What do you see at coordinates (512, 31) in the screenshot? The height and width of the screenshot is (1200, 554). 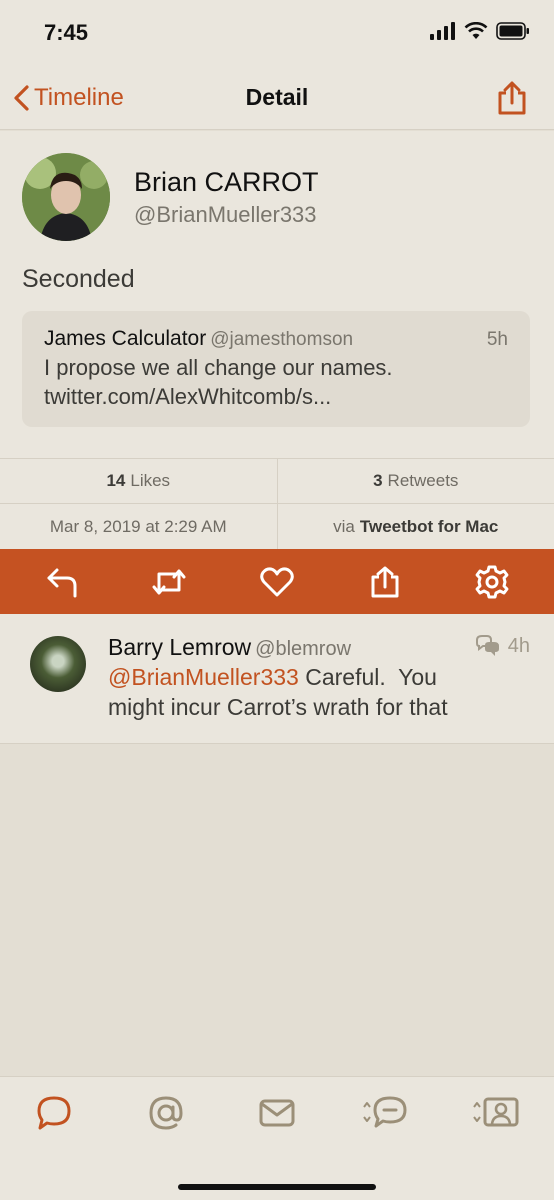 I see `battery-icon` at bounding box center [512, 31].